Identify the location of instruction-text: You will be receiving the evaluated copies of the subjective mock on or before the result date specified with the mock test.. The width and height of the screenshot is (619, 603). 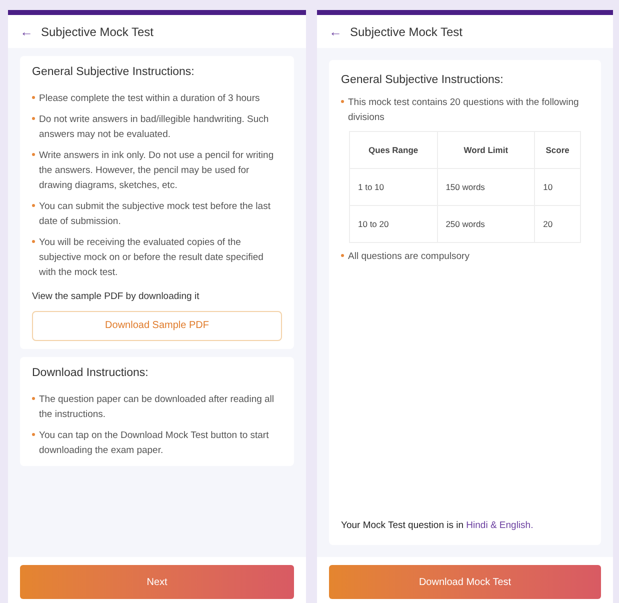
(151, 258).